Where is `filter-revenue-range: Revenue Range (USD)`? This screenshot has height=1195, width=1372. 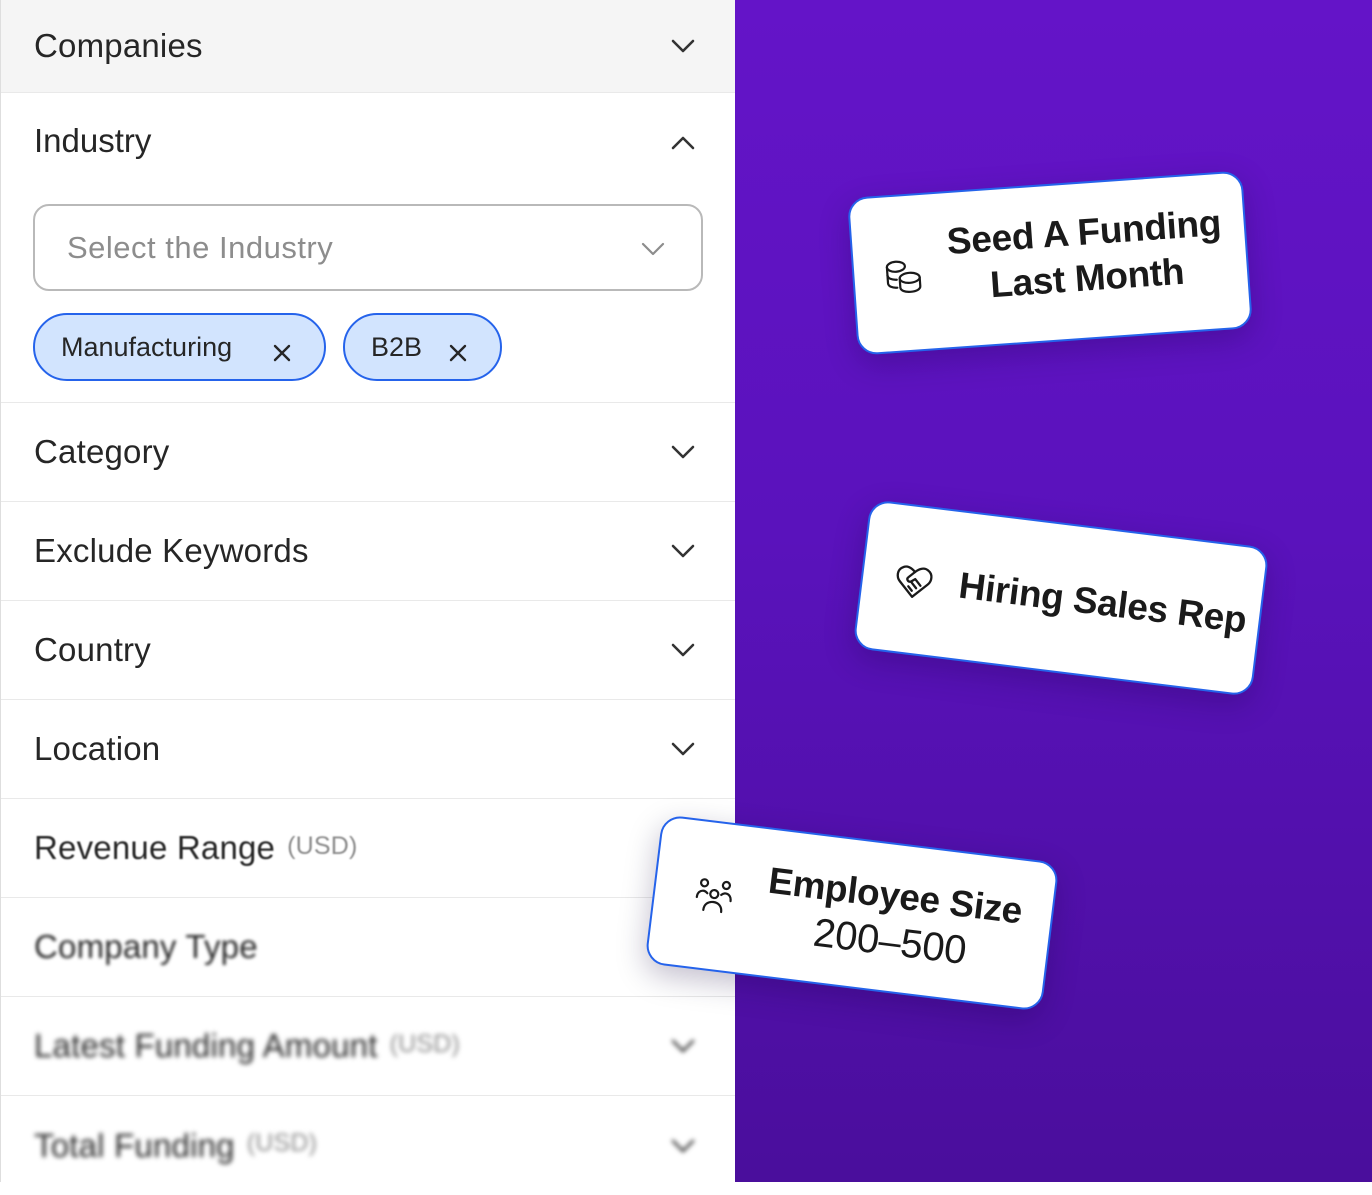 filter-revenue-range: Revenue Range (USD) is located at coordinates (368, 848).